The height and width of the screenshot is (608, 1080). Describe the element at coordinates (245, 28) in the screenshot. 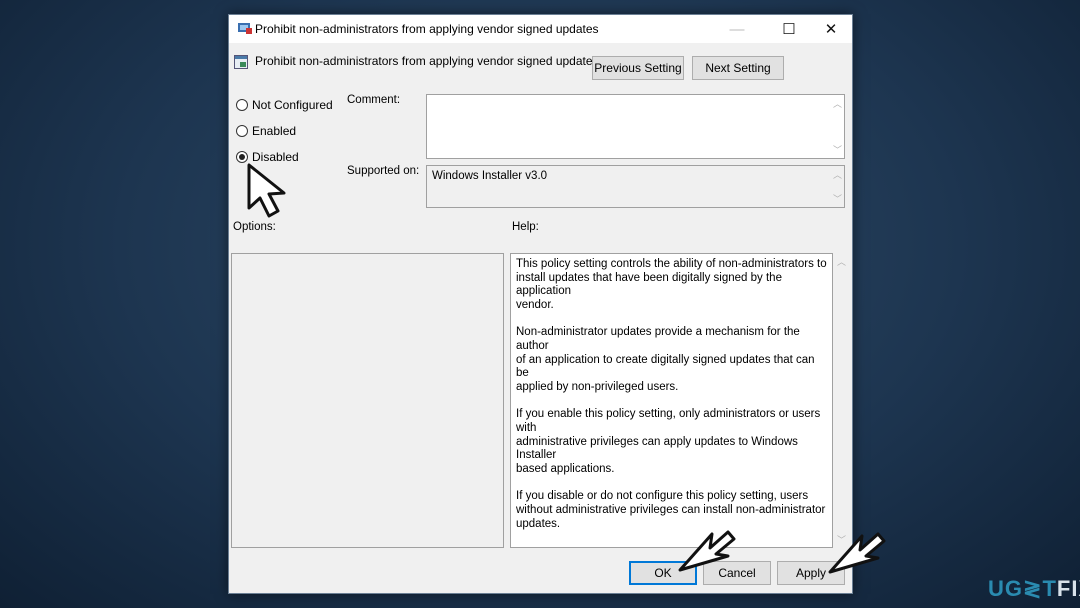

I see `policy-app-icon` at that location.